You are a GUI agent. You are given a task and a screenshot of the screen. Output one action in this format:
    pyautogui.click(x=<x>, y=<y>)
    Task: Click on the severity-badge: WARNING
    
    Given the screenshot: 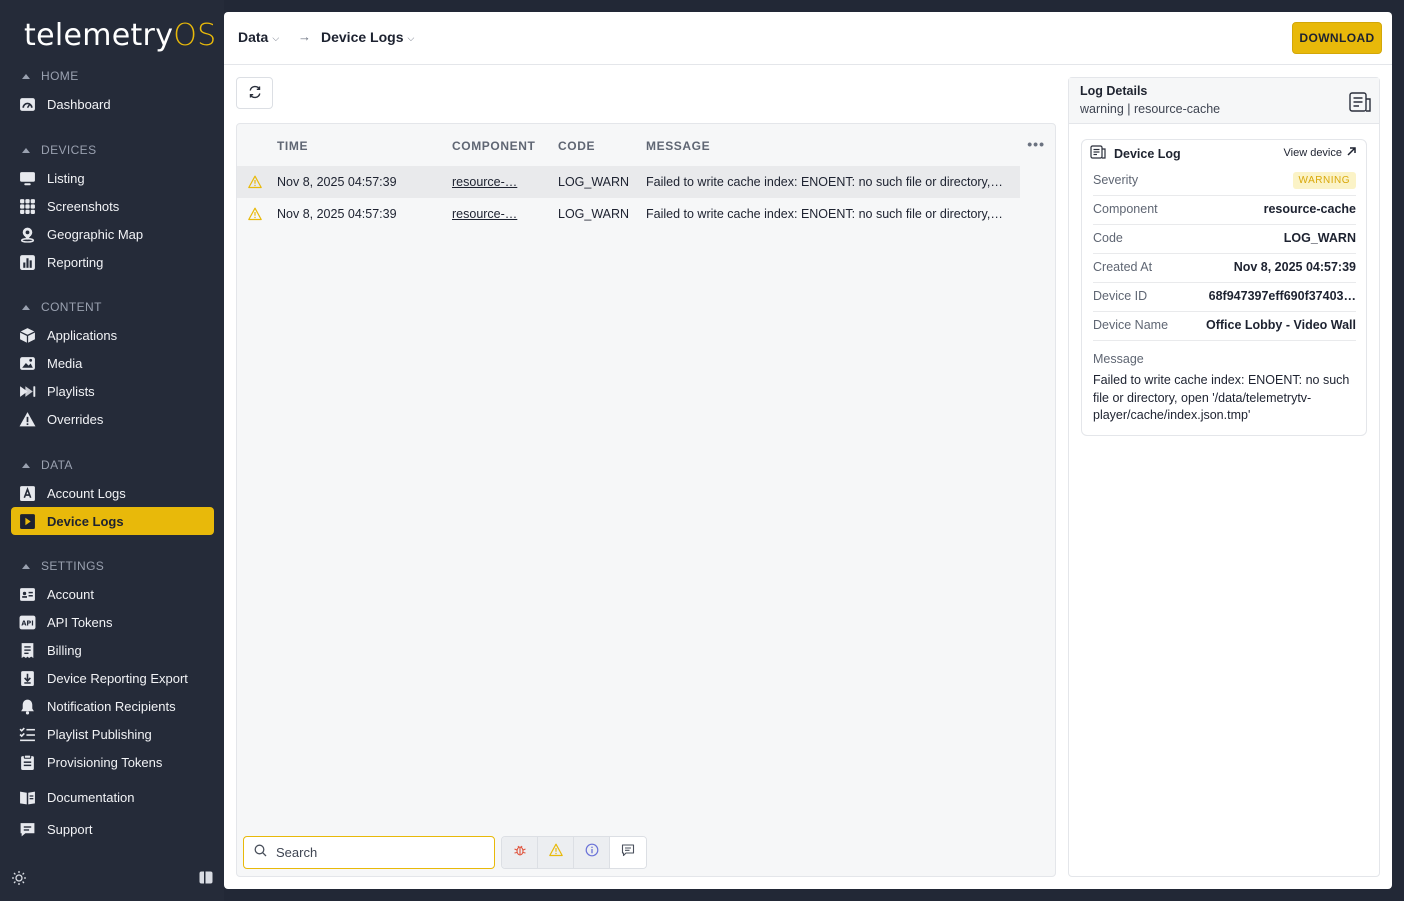 What is the action you would take?
    pyautogui.click(x=1324, y=180)
    